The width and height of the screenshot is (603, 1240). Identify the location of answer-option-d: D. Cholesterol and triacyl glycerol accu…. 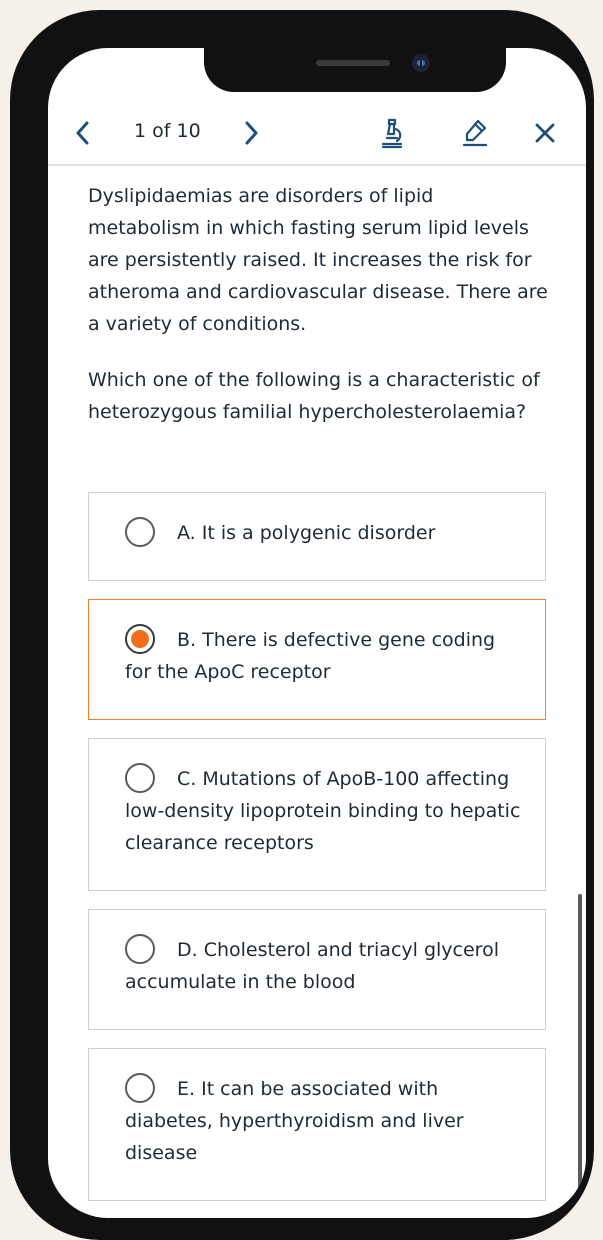
(317, 969).